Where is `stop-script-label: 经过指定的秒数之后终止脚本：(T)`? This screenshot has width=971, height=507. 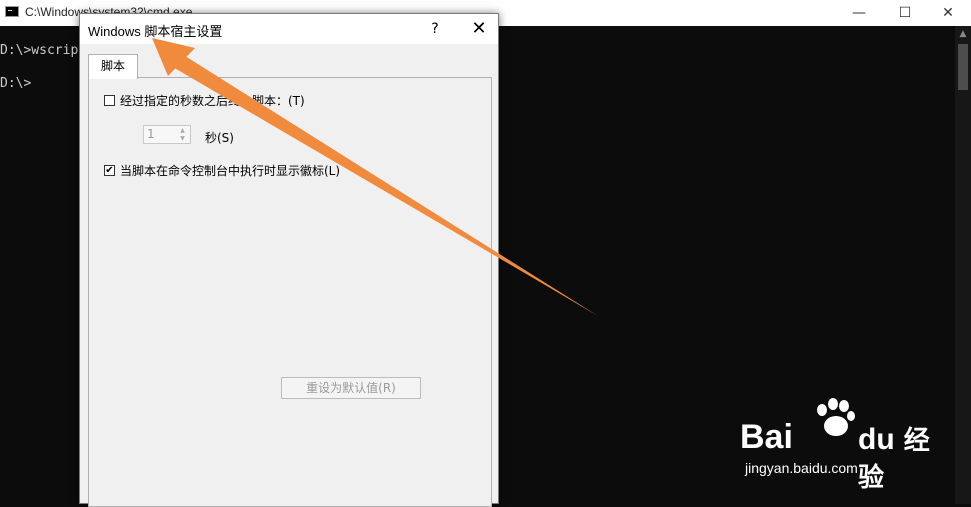 stop-script-label: 经过指定的秒数之后终止脚本：(T) is located at coordinates (212, 100).